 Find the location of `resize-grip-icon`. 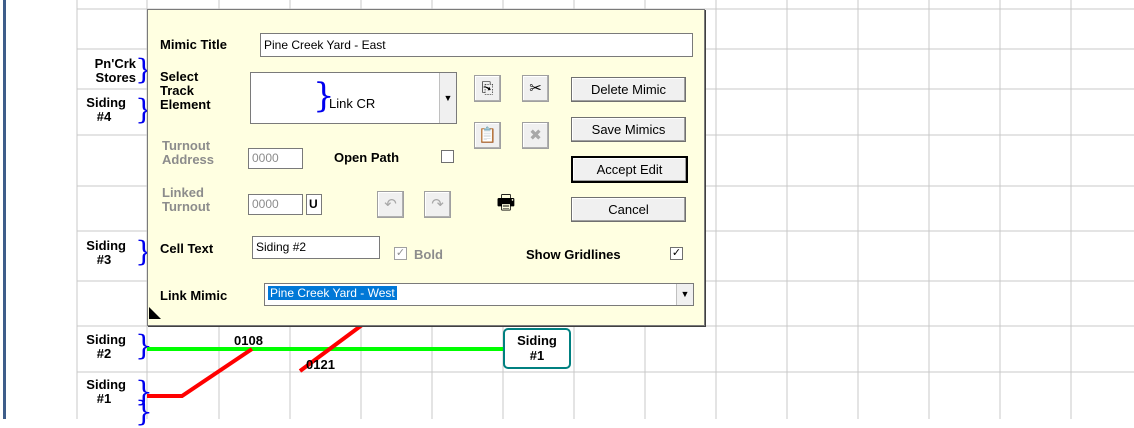

resize-grip-icon is located at coordinates (155, 313).